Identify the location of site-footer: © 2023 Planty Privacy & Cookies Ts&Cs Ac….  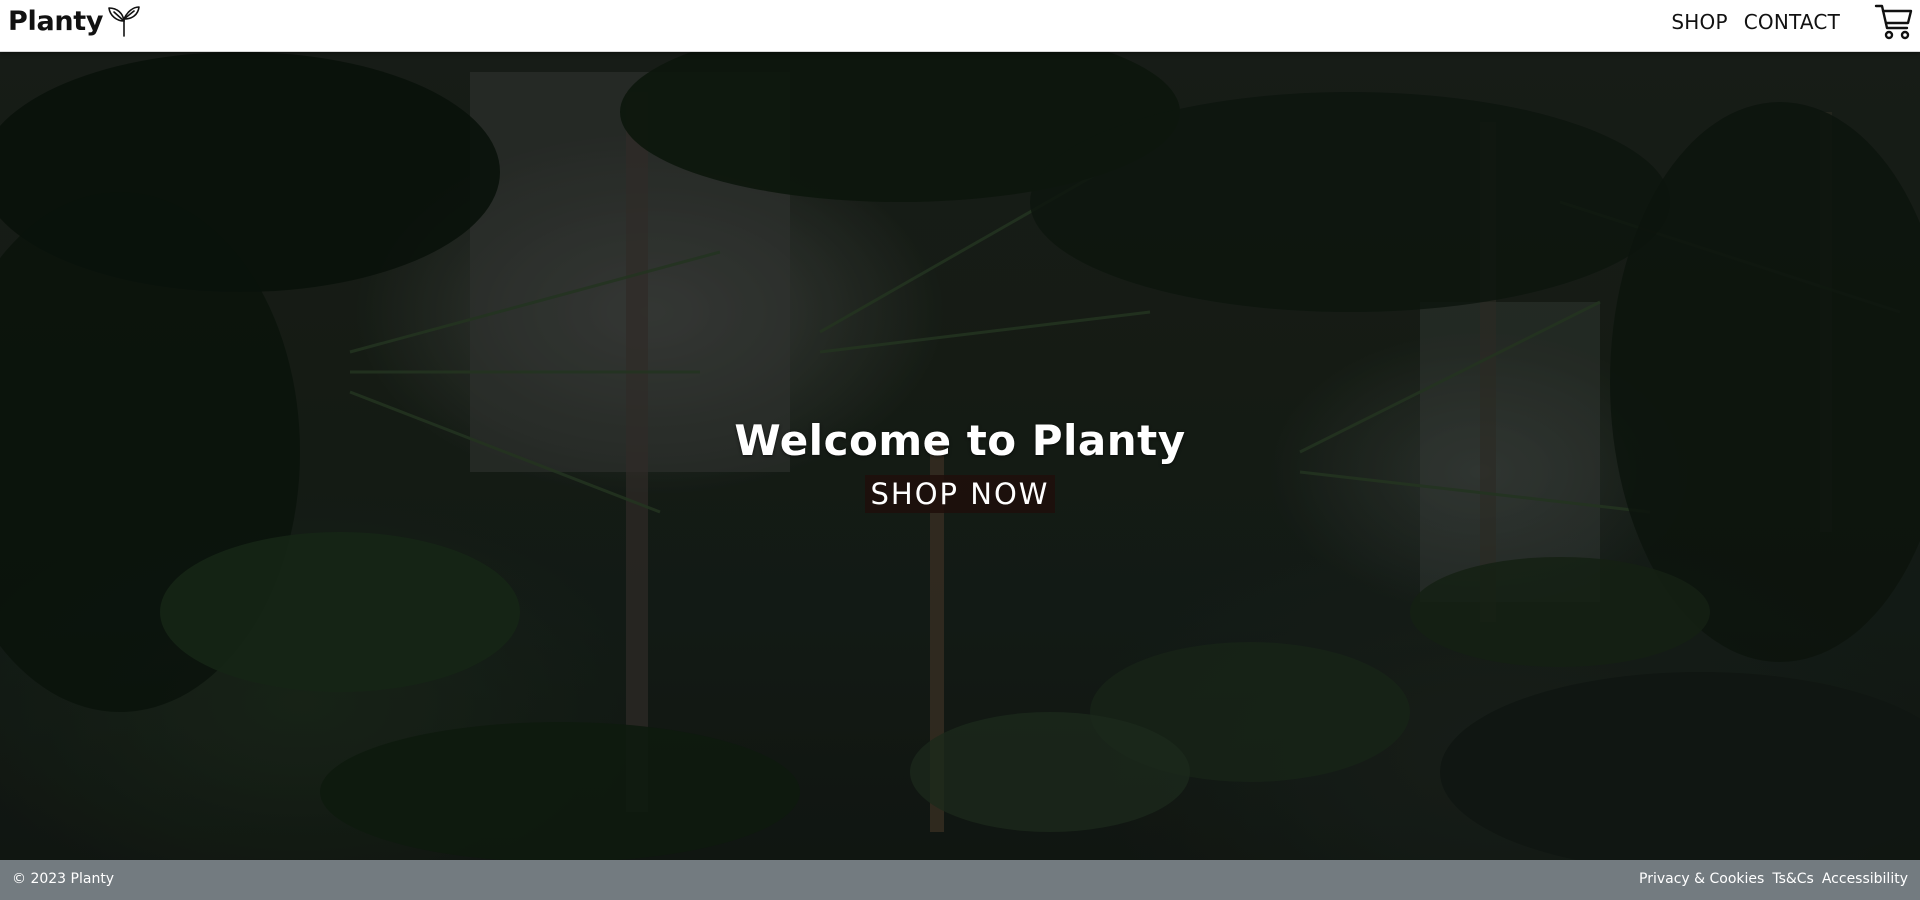
(960, 880).